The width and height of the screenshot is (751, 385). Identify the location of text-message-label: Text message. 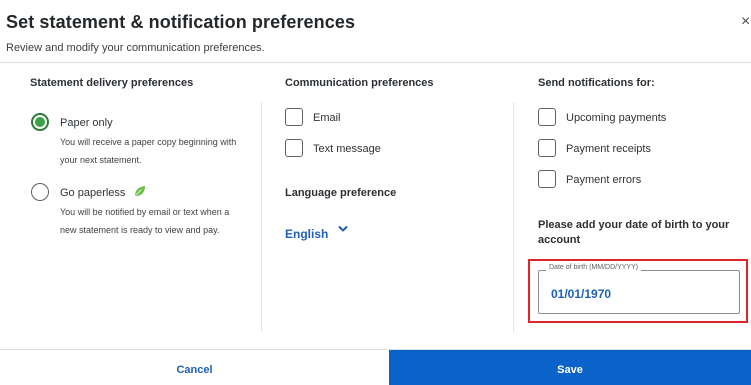
(347, 149).